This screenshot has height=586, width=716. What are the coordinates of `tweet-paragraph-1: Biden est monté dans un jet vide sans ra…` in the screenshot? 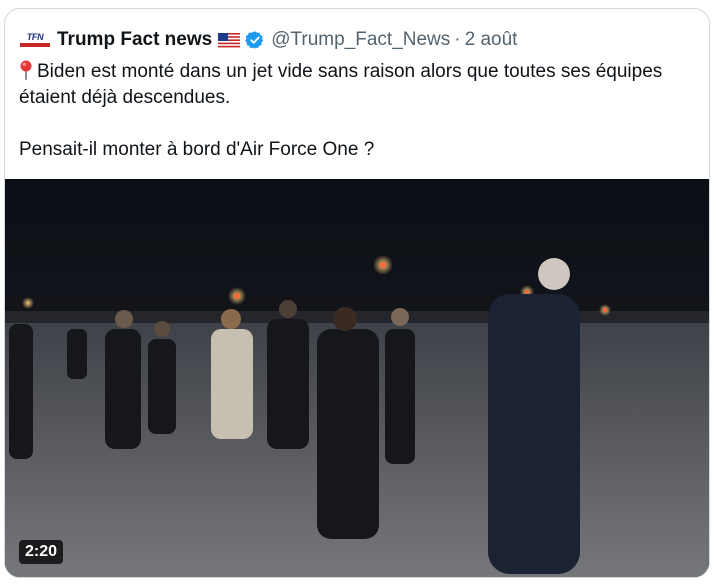 It's located at (359, 85).